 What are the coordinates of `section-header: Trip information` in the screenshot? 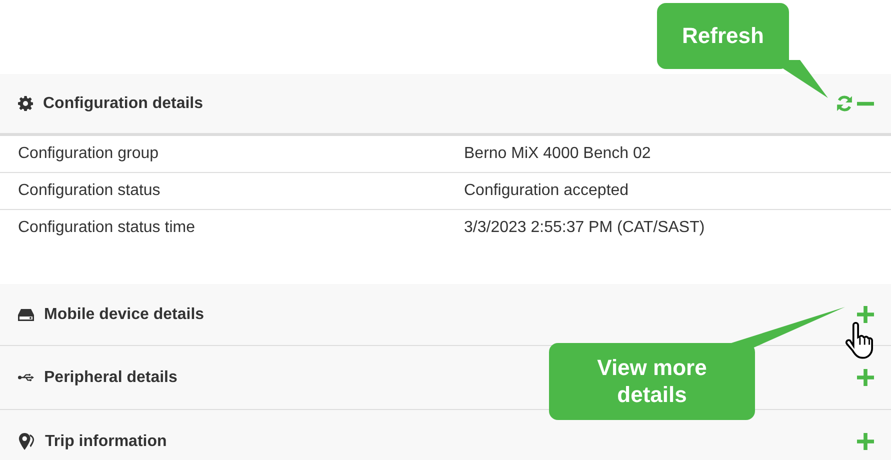 It's located at (445, 435).